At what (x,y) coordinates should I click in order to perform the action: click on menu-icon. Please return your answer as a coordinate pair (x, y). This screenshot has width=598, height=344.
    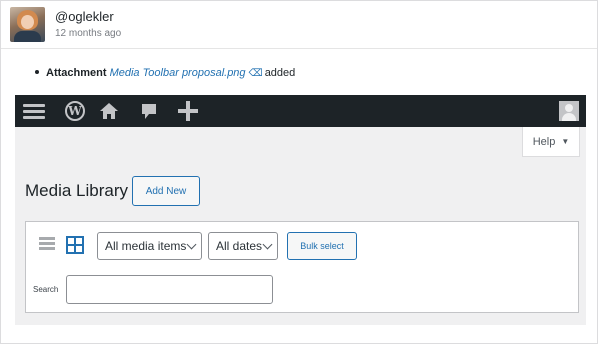
    Looking at the image, I should click on (34, 111).